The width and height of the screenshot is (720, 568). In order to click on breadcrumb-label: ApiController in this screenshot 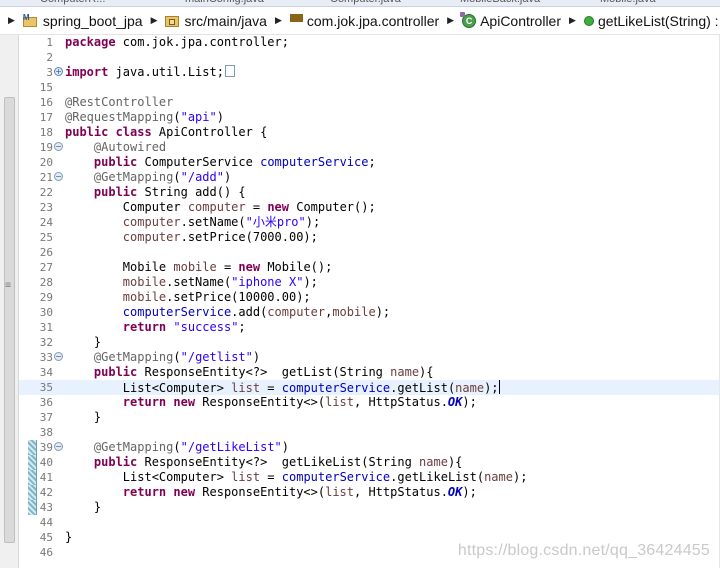, I will do `click(521, 20)`.